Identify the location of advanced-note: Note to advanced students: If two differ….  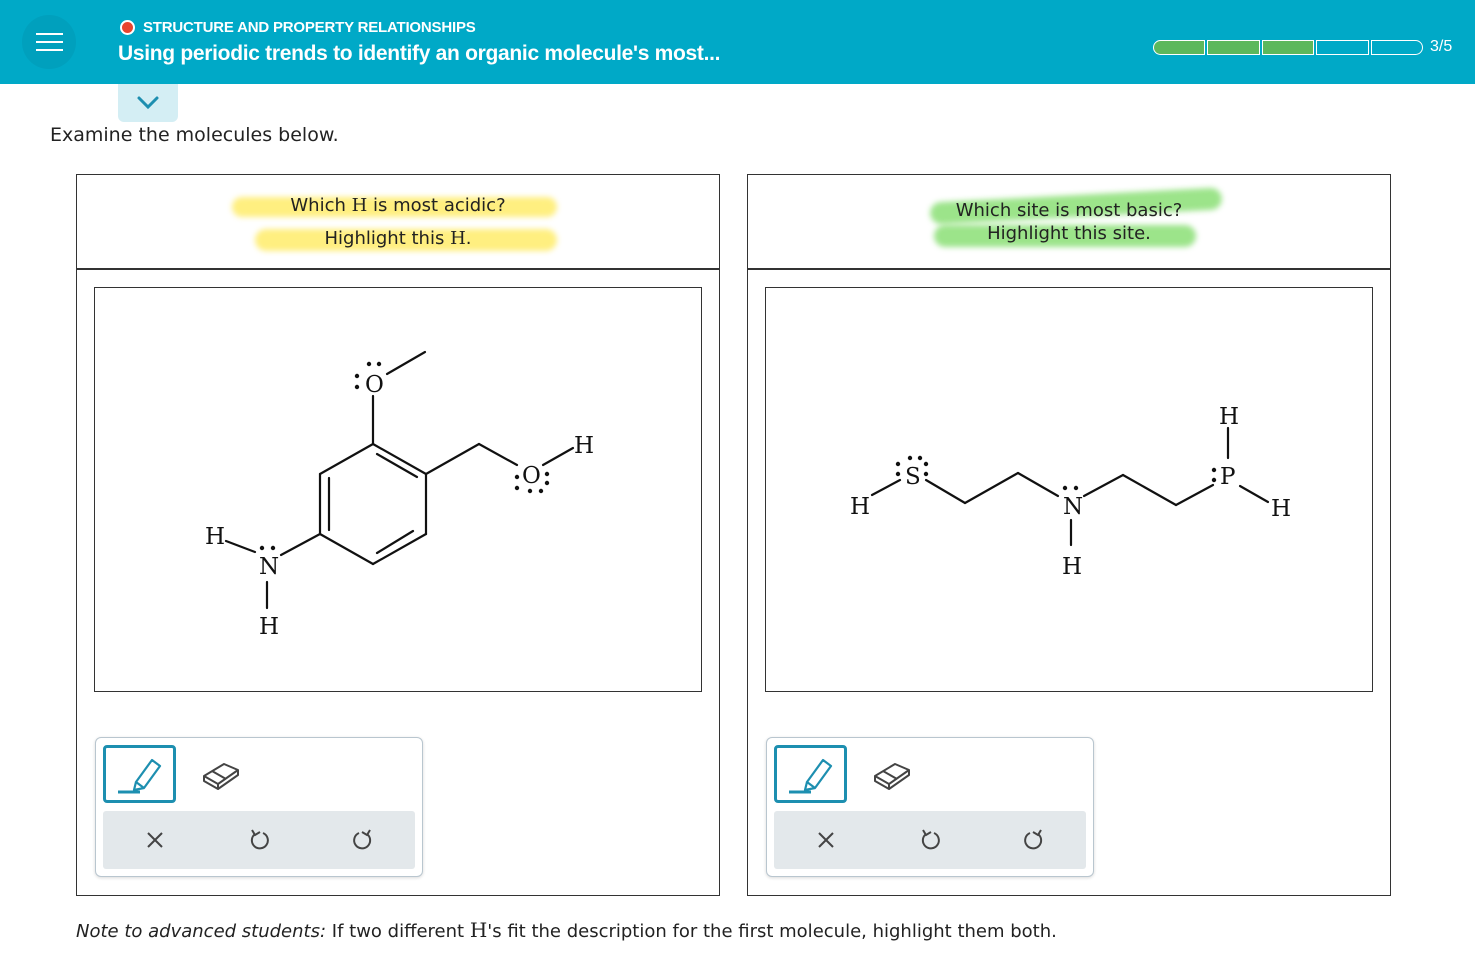
(566, 930).